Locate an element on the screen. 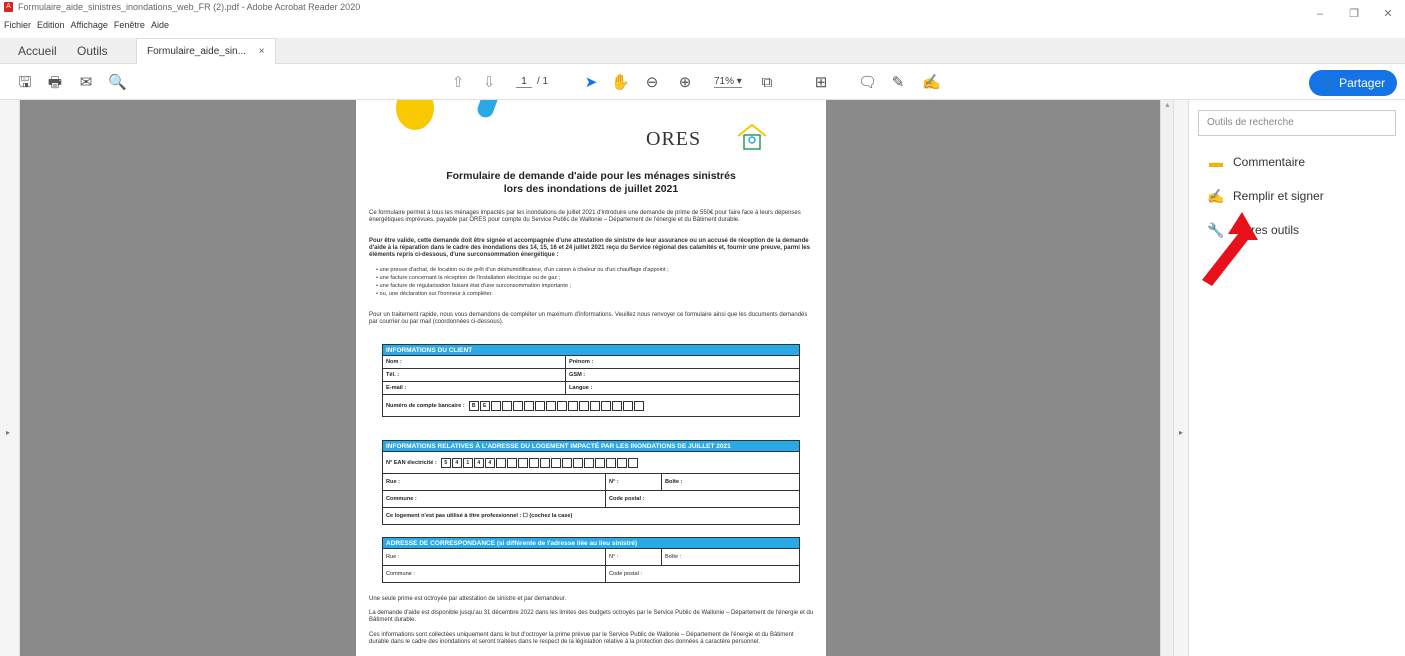 This screenshot has width=1405, height=656. select-cursor-icon: ➤ is located at coordinates (591, 83).